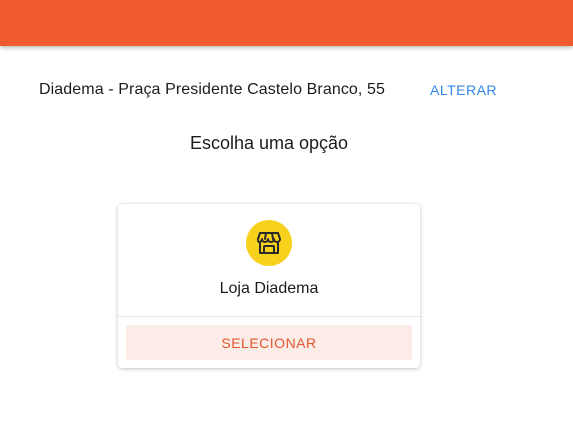 The height and width of the screenshot is (425, 573). I want to click on card-divider, so click(269, 316).